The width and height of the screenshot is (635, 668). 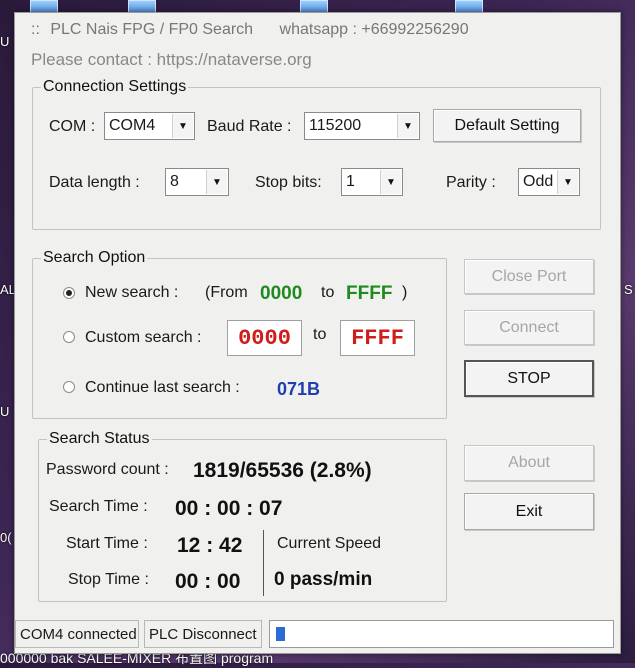 I want to click on status-bar: COM4 connected PLC Disconnect, so click(x=317, y=634).